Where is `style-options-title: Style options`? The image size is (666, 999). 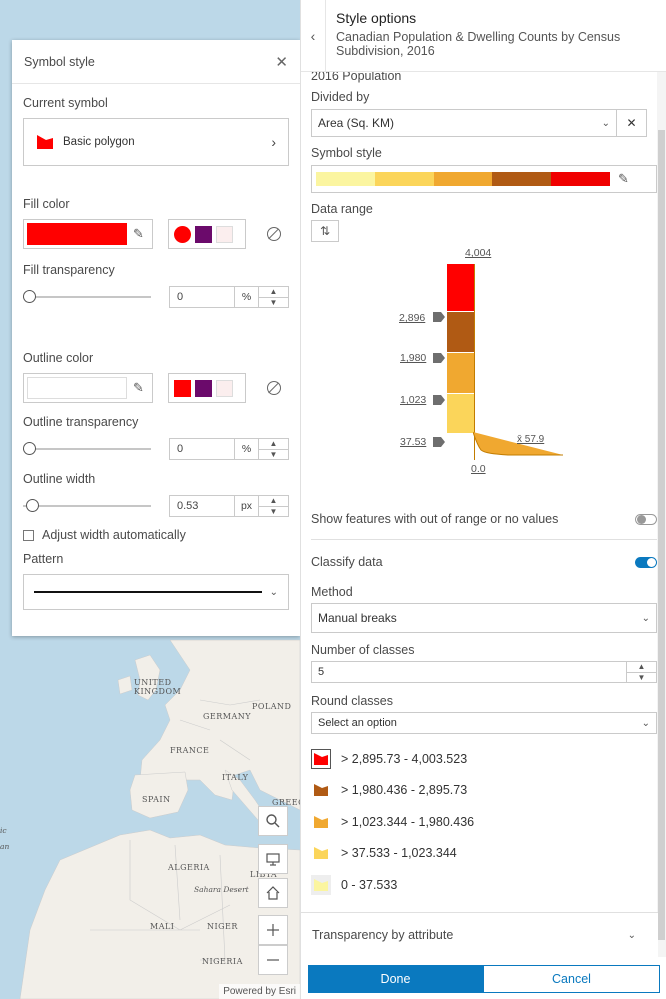 style-options-title: Style options is located at coordinates (376, 18).